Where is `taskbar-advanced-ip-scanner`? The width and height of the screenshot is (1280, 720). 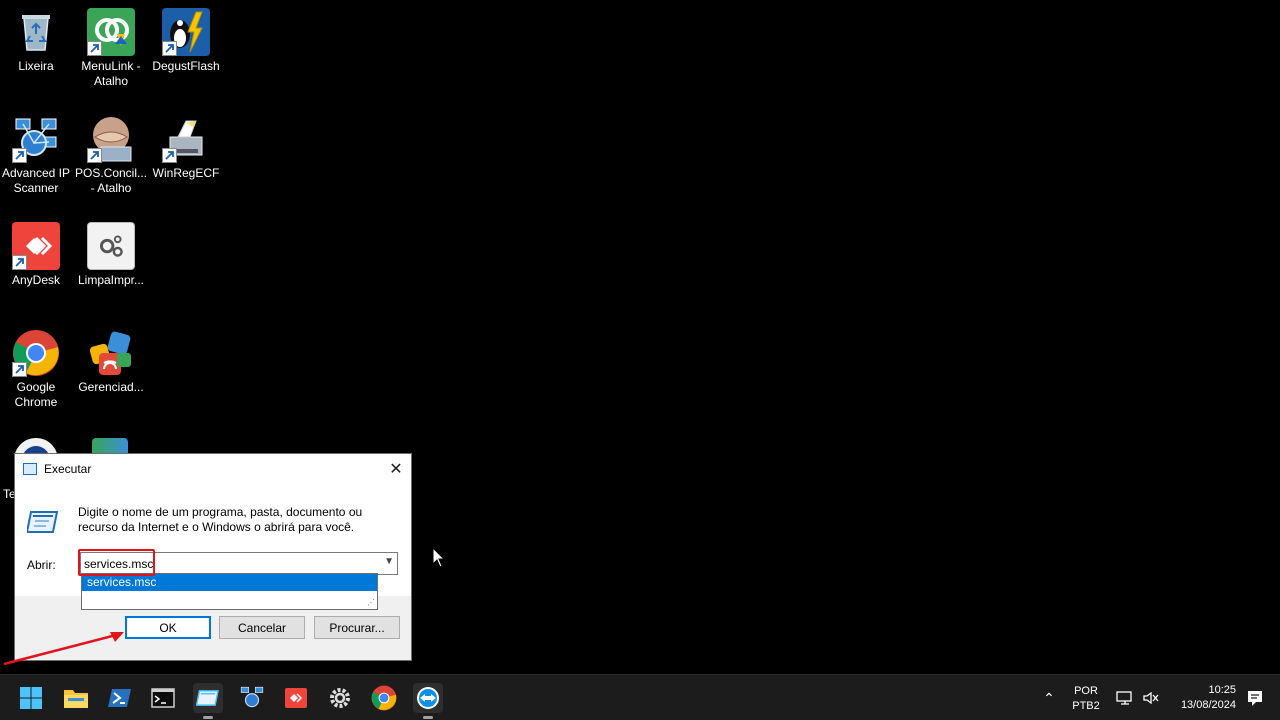 taskbar-advanced-ip-scanner is located at coordinates (252, 698).